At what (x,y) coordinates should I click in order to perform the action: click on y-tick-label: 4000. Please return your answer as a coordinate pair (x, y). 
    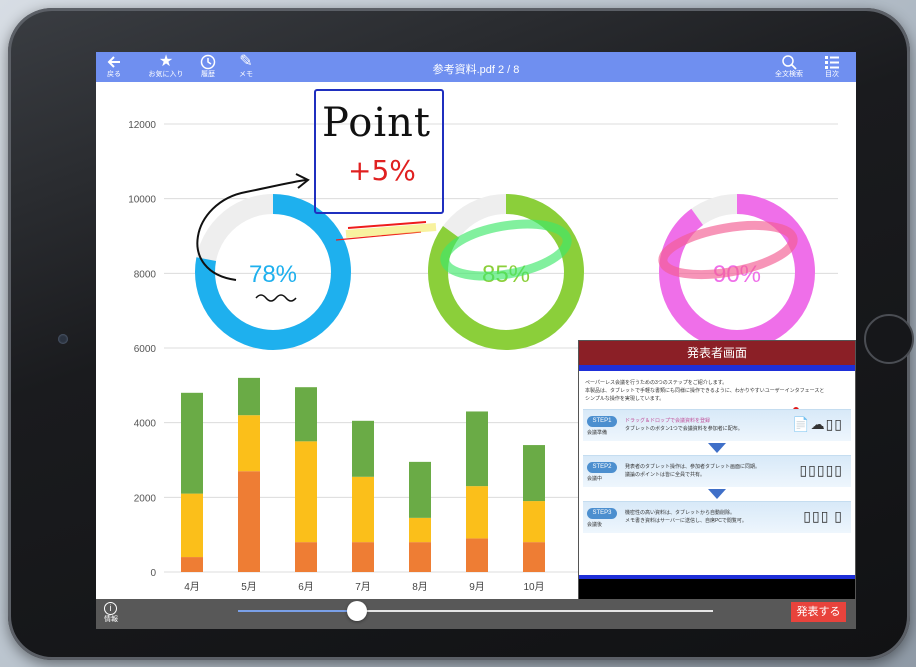
    Looking at the image, I should click on (145, 424).